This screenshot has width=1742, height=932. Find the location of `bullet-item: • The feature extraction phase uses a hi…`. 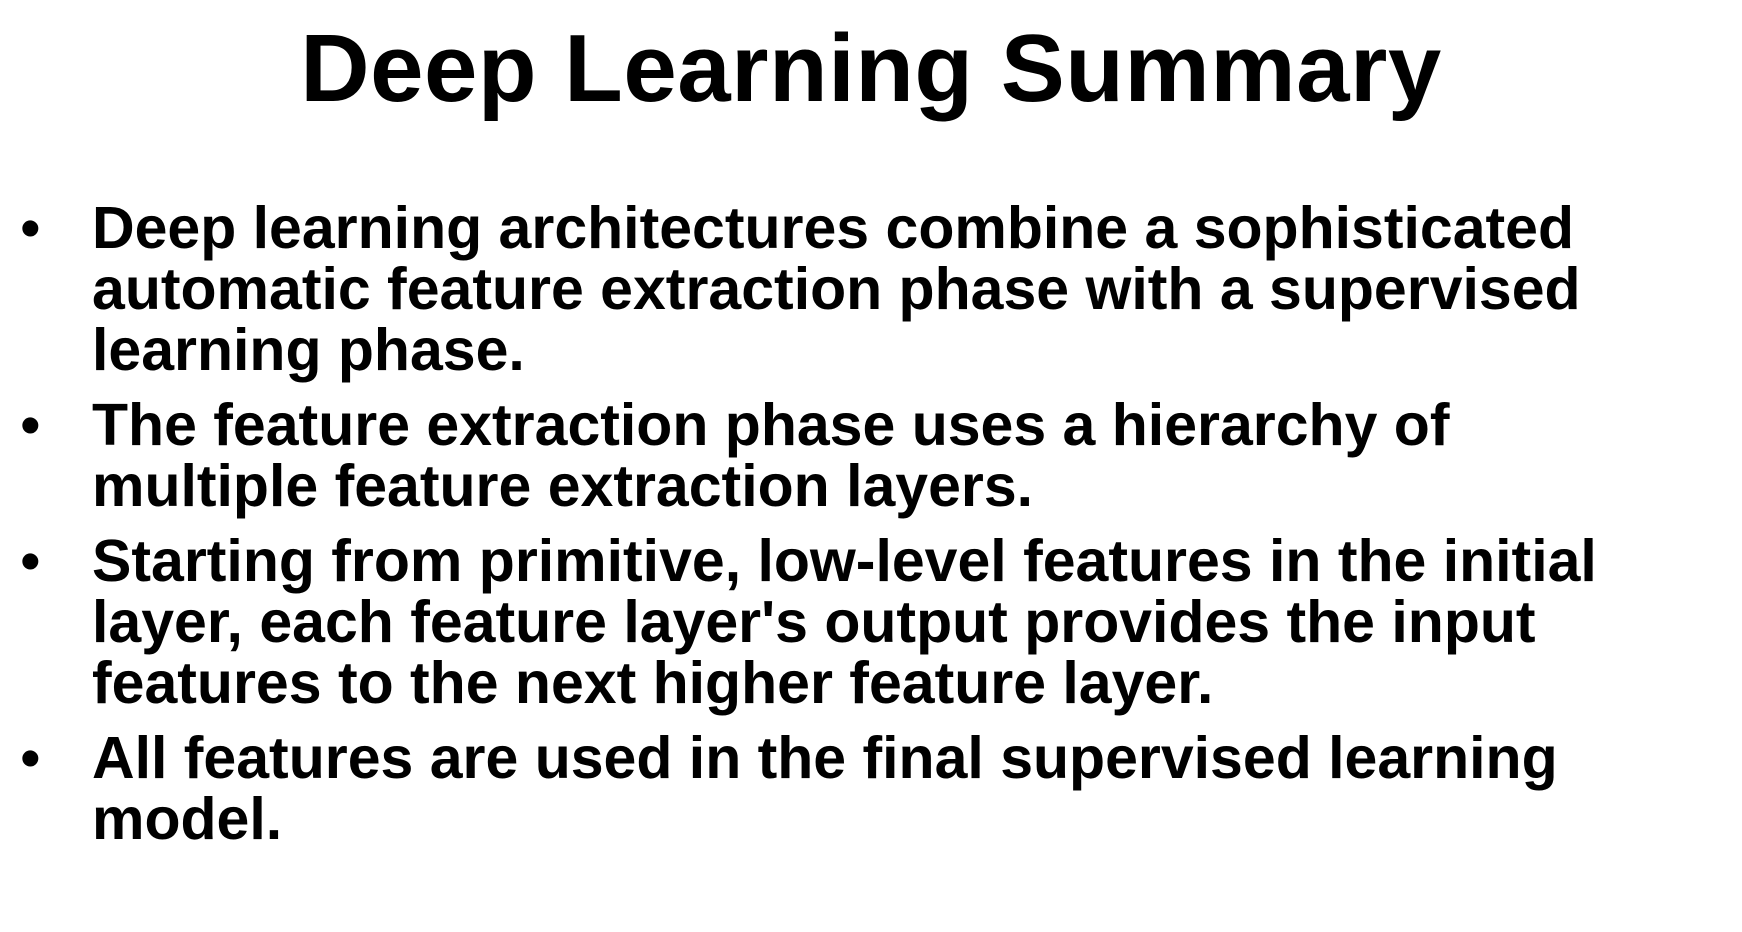

bullet-item: • The feature extraction phase uses a hi… is located at coordinates (871, 456).